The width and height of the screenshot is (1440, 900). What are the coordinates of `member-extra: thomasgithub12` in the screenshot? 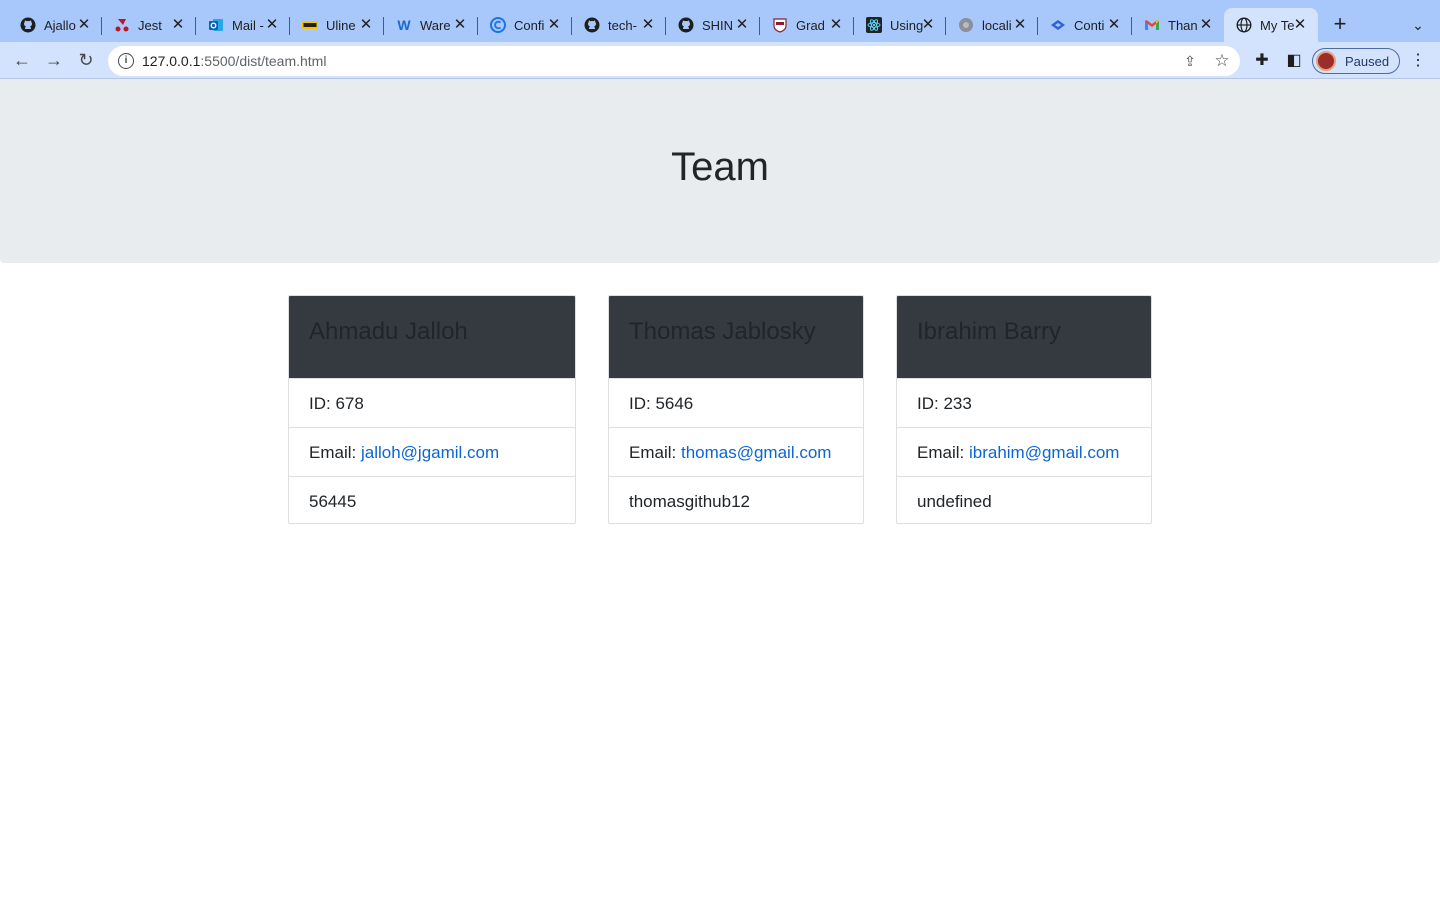 It's located at (689, 501).